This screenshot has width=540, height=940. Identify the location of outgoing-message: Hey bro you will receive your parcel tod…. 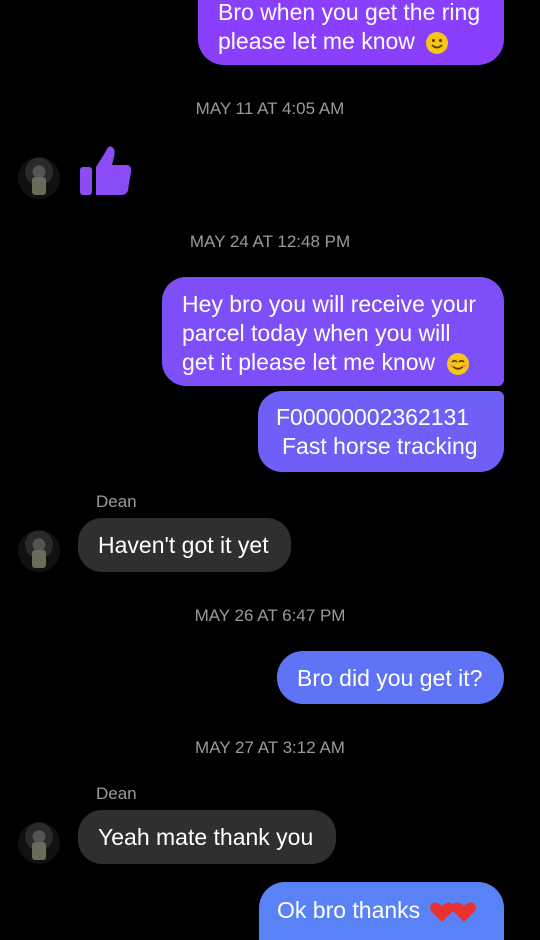
(333, 331).